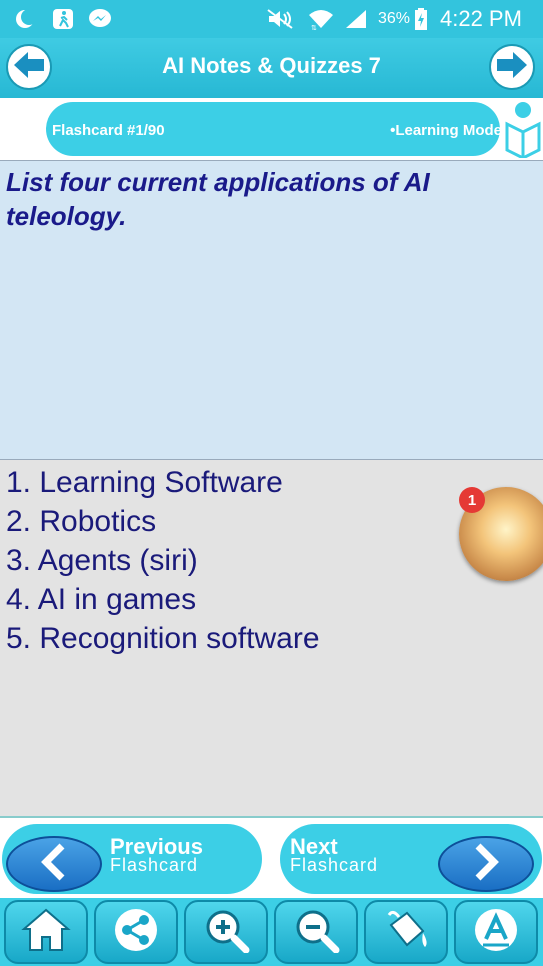  I want to click on flashcard-info-bar: Flashcard #1/90 •Learning Mode, so click(271, 129).